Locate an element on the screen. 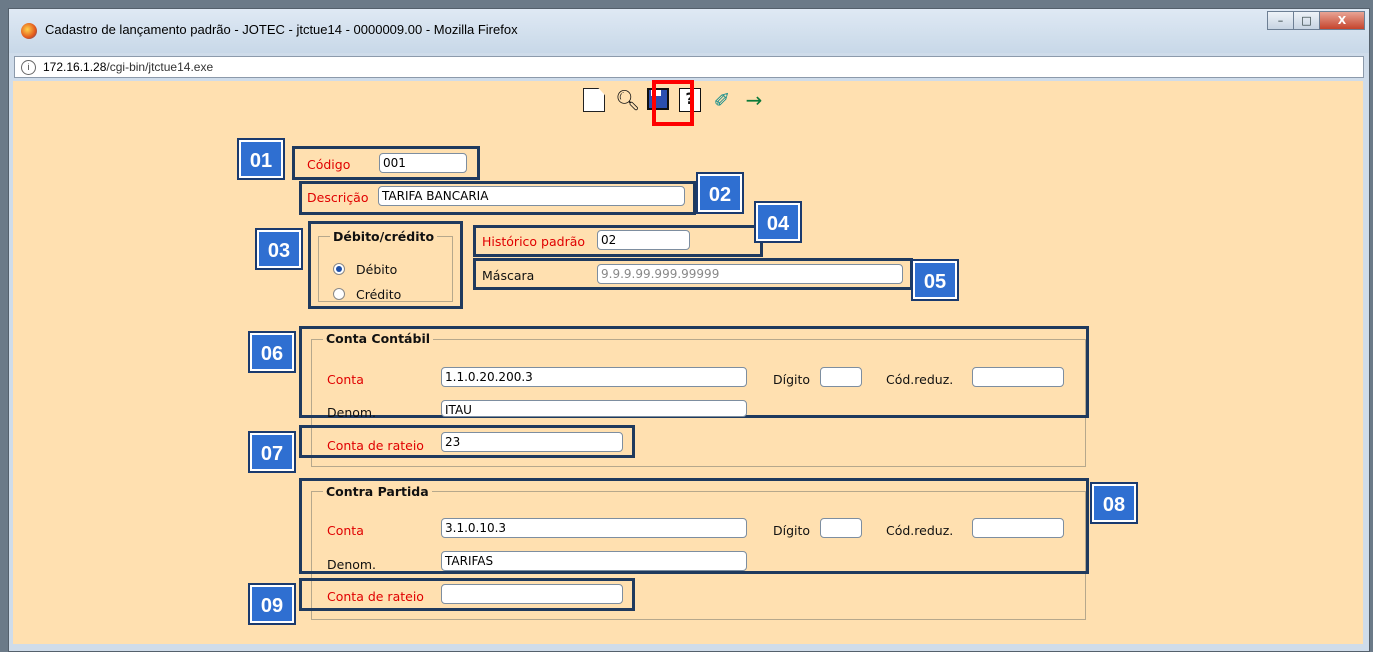 This screenshot has height=652, width=1373. contra-partida-conta-label: Conta is located at coordinates (345, 530).